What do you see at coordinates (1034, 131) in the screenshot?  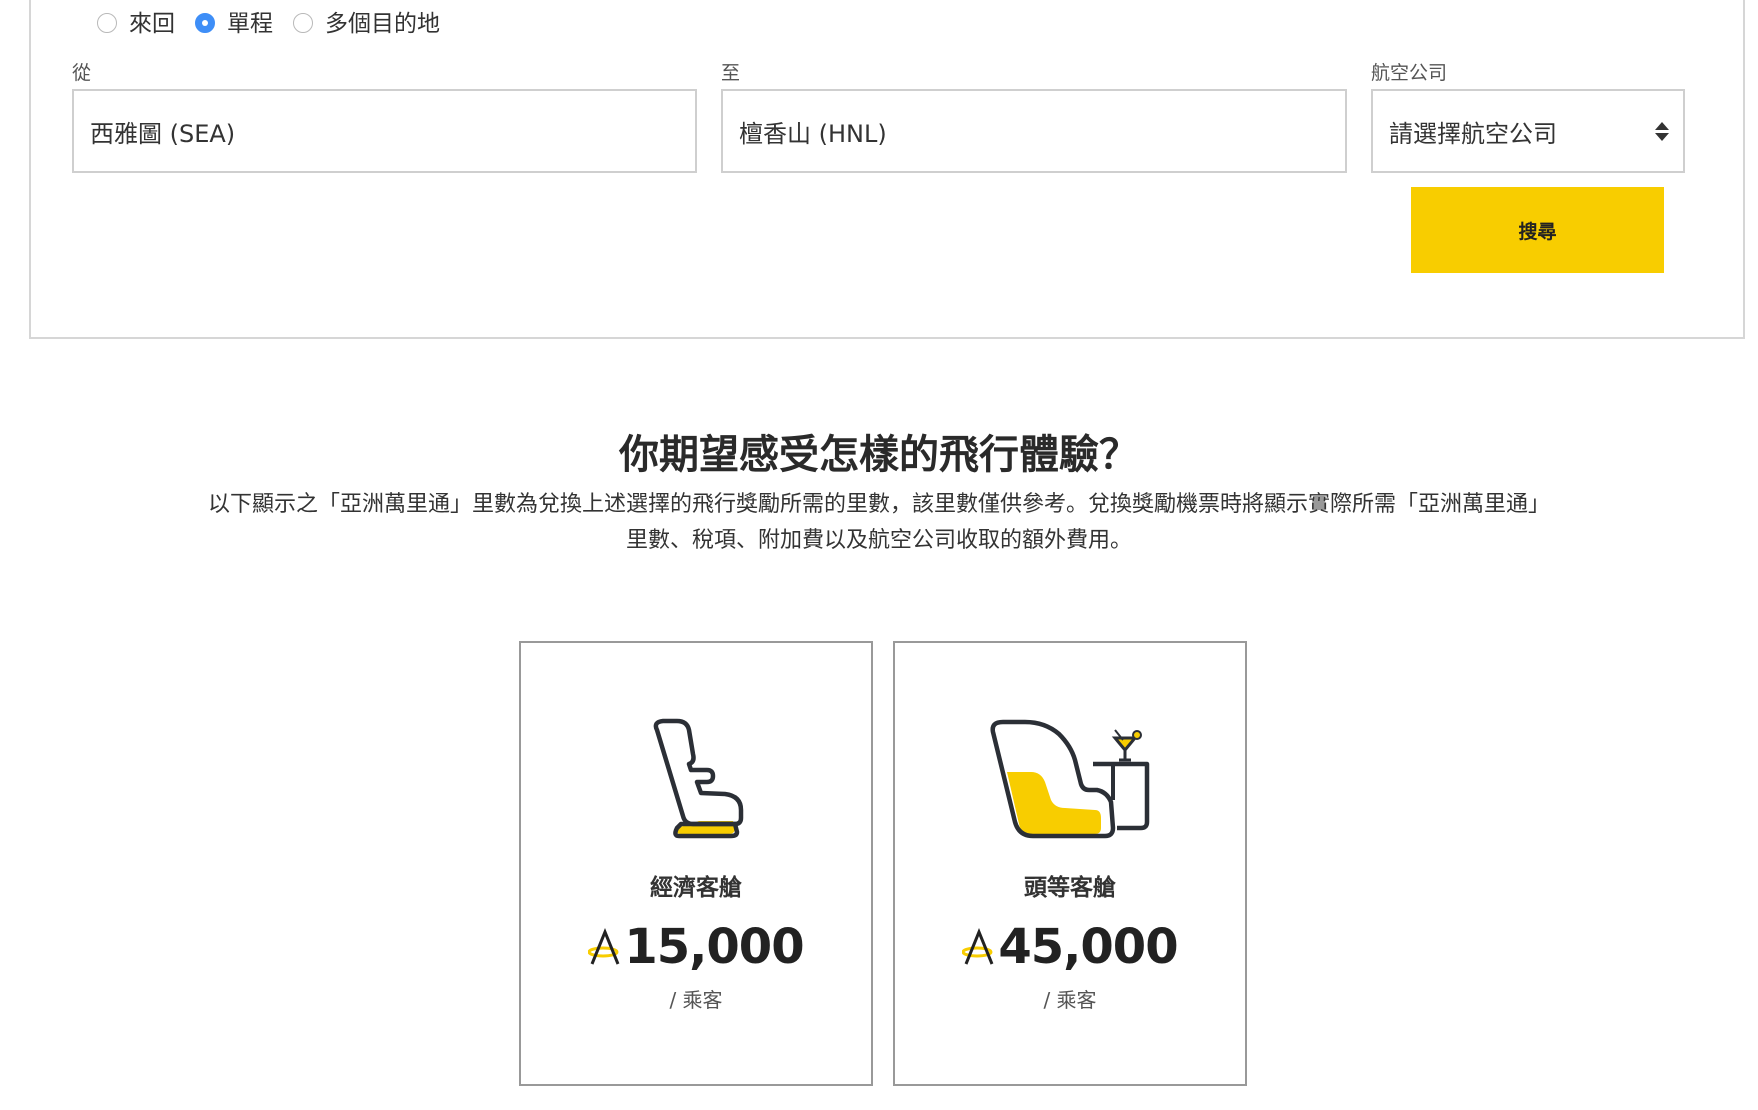 I see `to-input: 檀香山 (HNL)` at bounding box center [1034, 131].